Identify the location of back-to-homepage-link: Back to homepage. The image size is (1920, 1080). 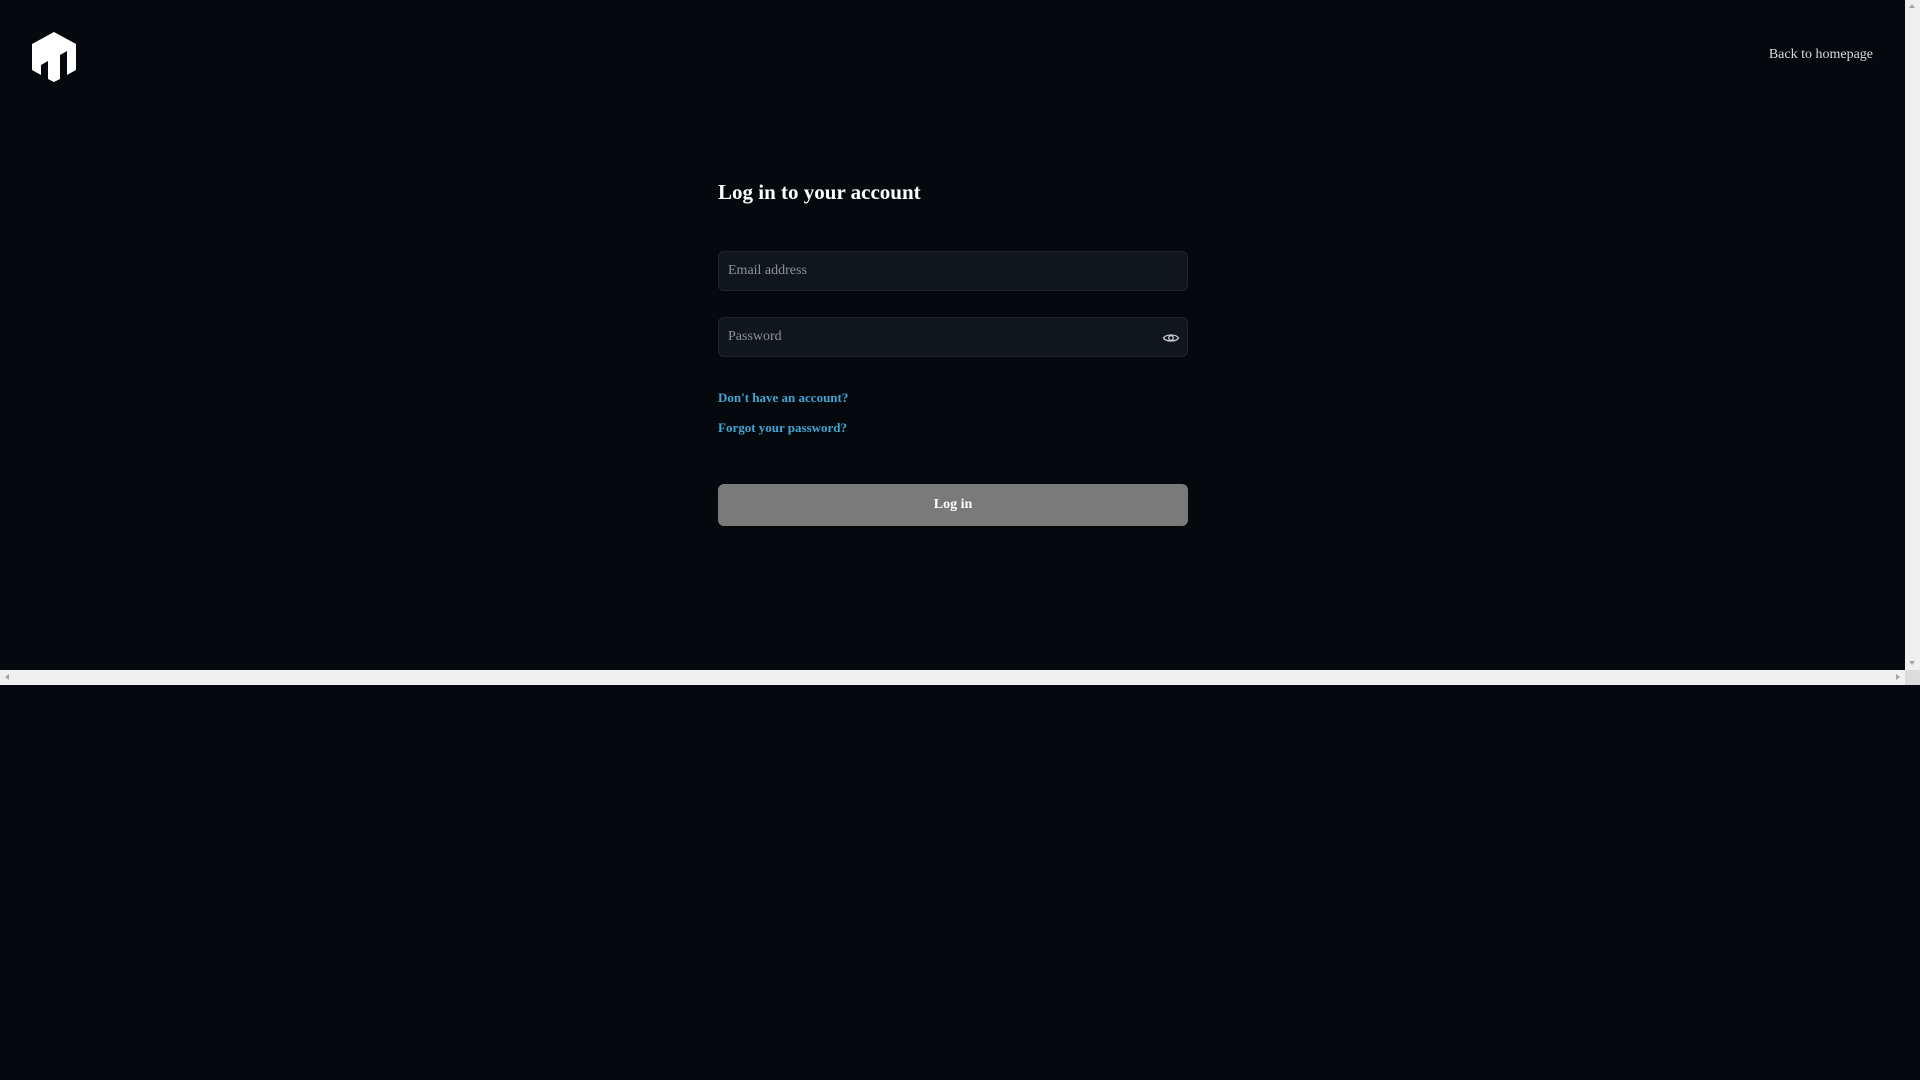
(1821, 55).